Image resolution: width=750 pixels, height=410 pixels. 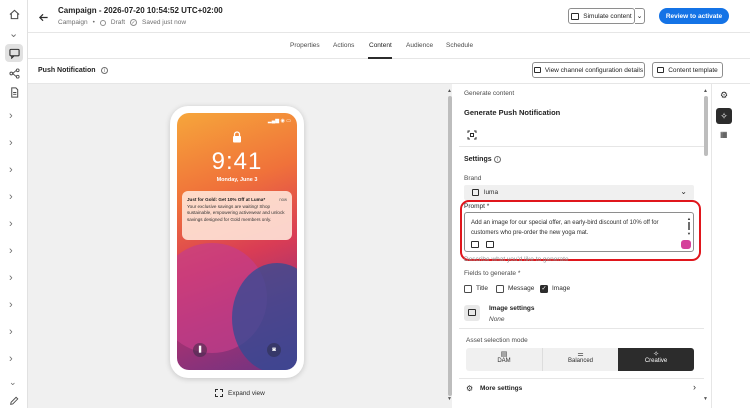 What do you see at coordinates (343, 45) in the screenshot?
I see `tab-actions: Actions` at bounding box center [343, 45].